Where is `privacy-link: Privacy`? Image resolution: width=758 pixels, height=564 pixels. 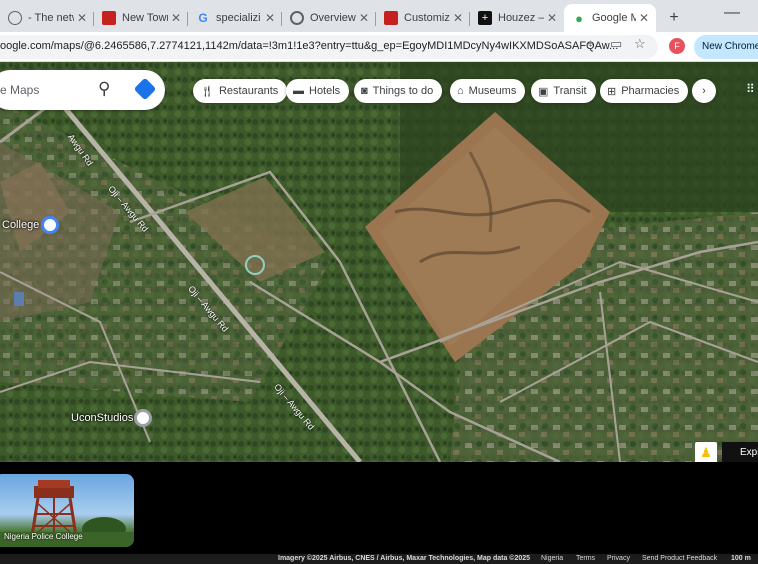
privacy-link: Privacy is located at coordinates (618, 558).